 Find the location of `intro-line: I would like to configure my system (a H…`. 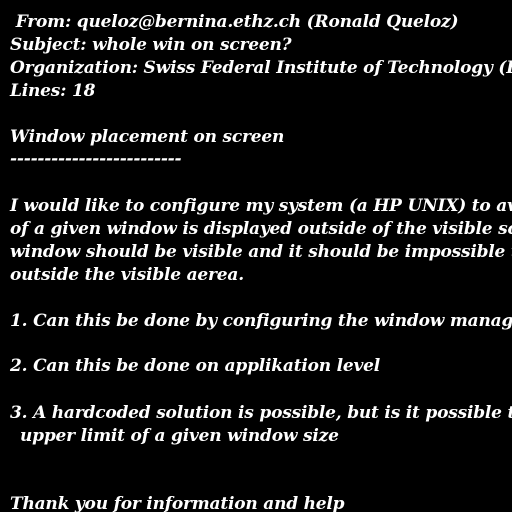

intro-line: I would like to configure my system (a H… is located at coordinates (261, 206).